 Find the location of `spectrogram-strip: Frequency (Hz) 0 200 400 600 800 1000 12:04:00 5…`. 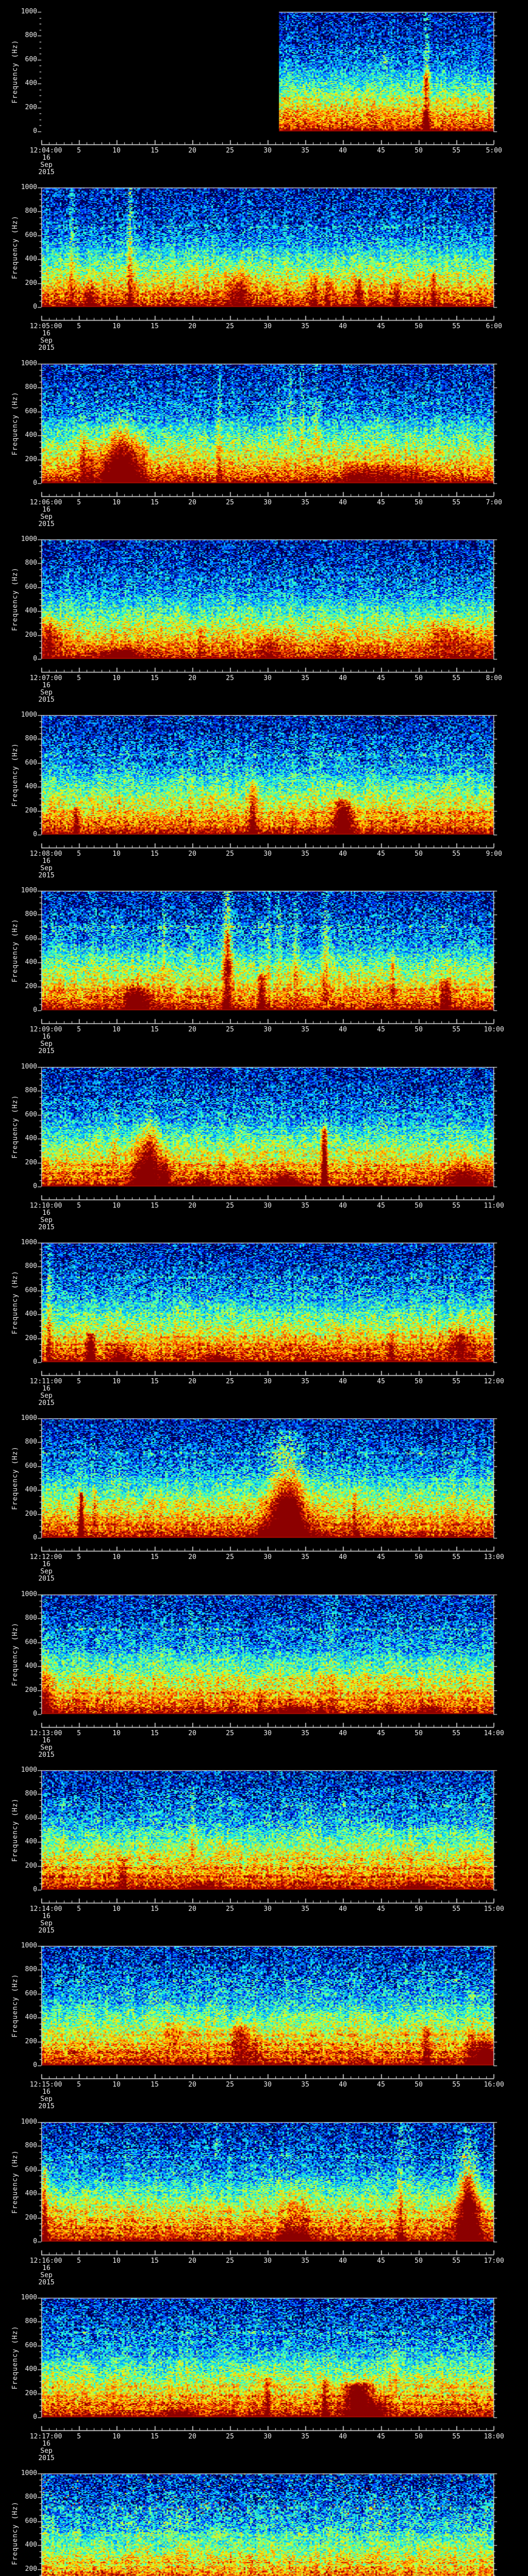

spectrogram-strip: Frequency (Hz) 0 200 400 600 800 1000 12:04:00 5… is located at coordinates (264, 88).